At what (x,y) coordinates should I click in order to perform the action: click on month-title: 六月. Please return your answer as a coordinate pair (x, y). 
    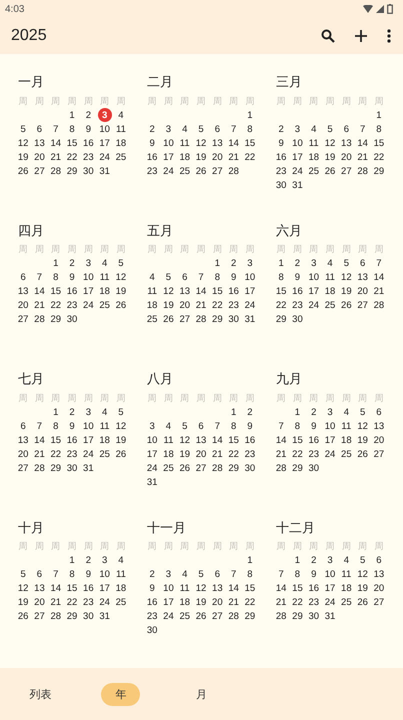
    Looking at the image, I should click on (289, 231).